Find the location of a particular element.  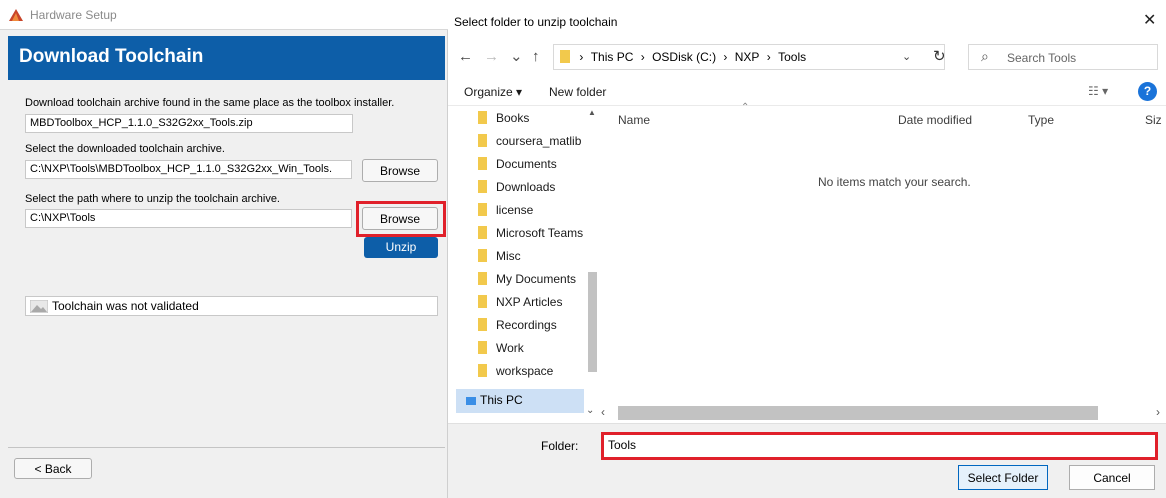

nav-item-misc: Misc is located at coordinates (499, 259).